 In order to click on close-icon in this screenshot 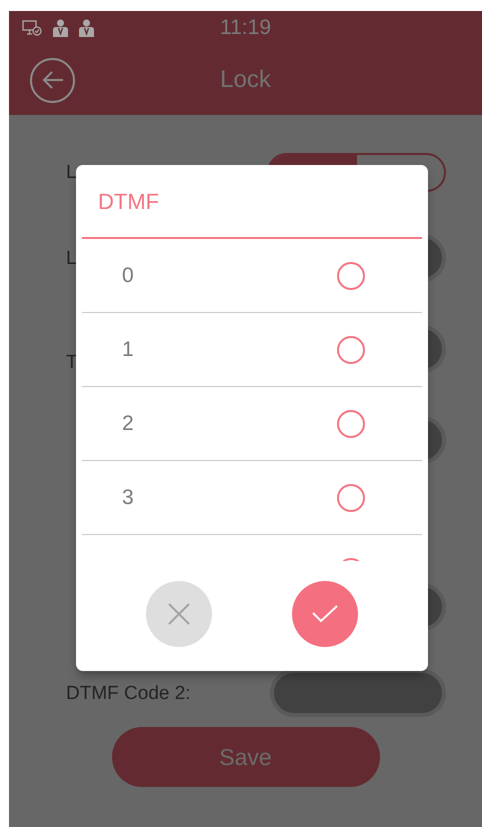, I will do `click(179, 614)`.